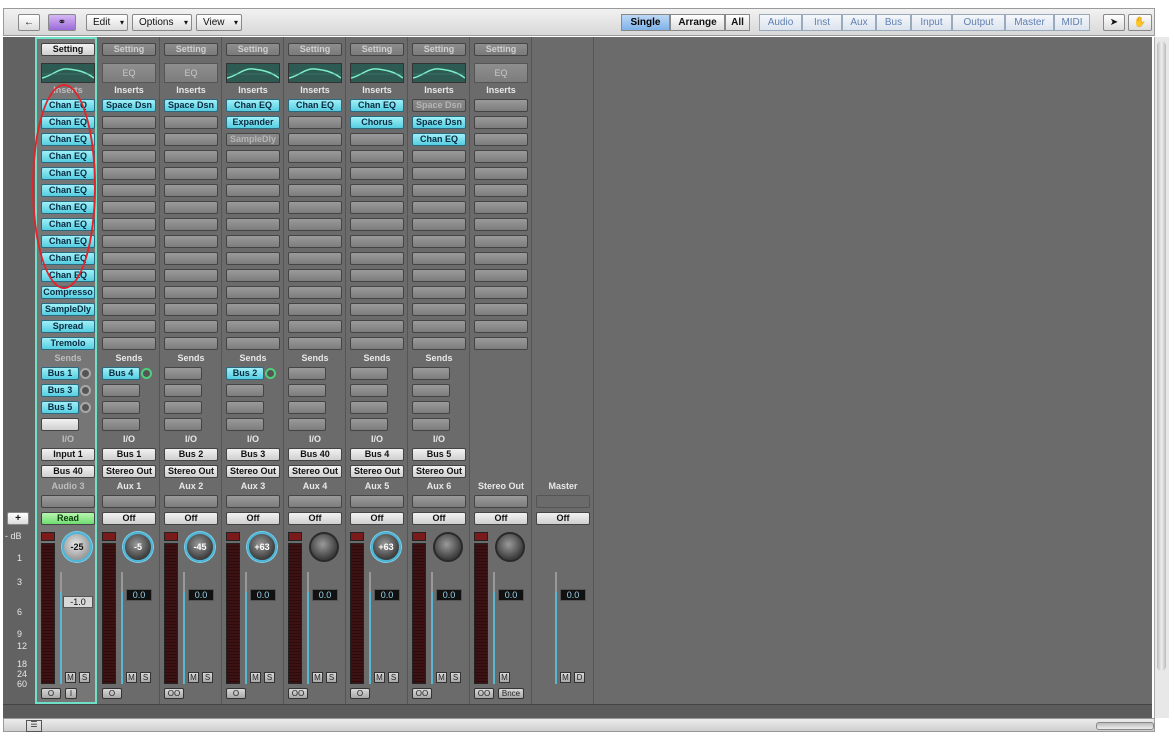 Image resolution: width=1174 pixels, height=737 pixels. What do you see at coordinates (29, 22) in the screenshot?
I see `back-button: ←` at bounding box center [29, 22].